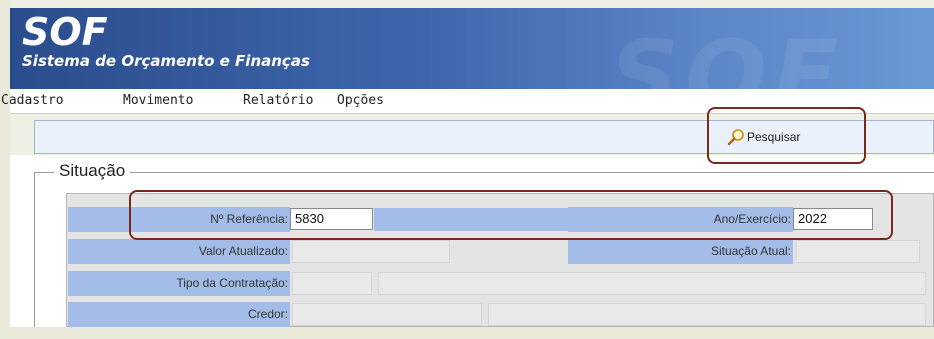 The height and width of the screenshot is (339, 934). Describe the element at coordinates (32, 100) in the screenshot. I see `menu-item-cadastro: Cadastro` at that location.